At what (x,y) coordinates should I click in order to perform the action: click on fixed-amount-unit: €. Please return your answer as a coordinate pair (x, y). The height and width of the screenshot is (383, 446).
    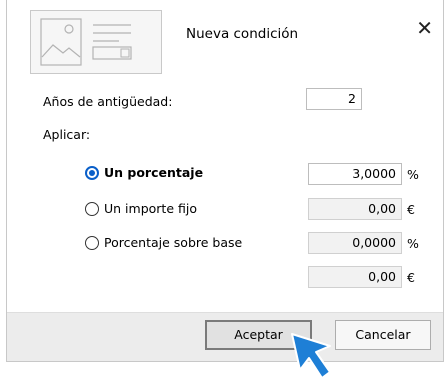
    Looking at the image, I should click on (411, 209).